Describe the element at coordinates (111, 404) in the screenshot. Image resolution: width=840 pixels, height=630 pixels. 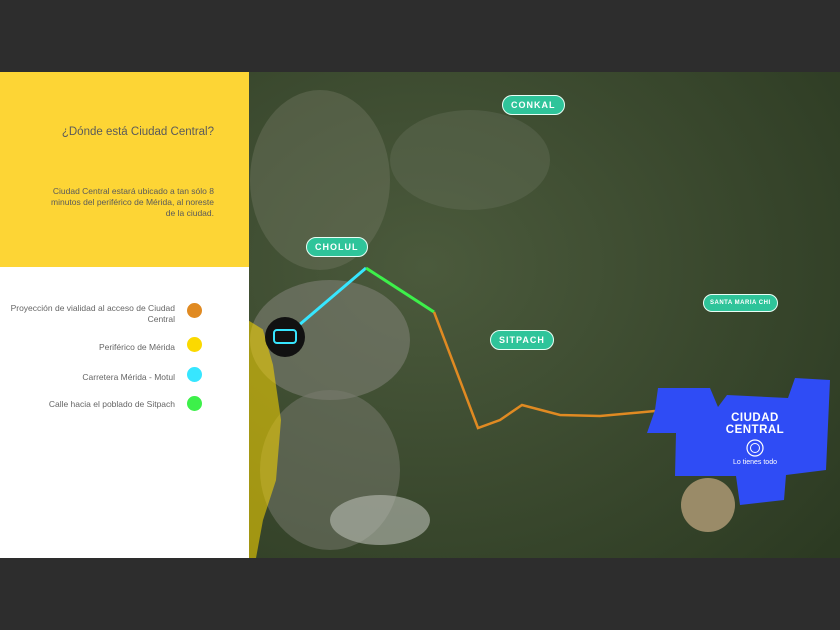
I see `legend-label: Calle hacia el poblado de Sitpach` at that location.